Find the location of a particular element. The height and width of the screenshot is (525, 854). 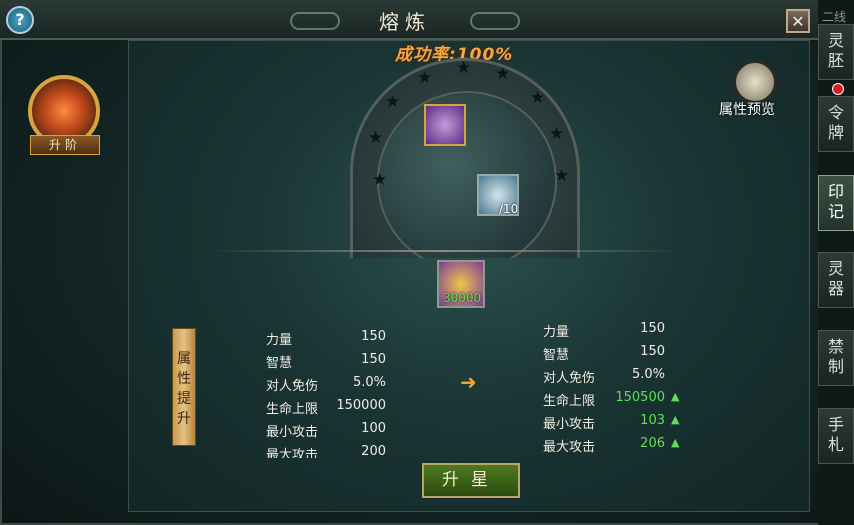

current-value: 150000 is located at coordinates (361, 405).